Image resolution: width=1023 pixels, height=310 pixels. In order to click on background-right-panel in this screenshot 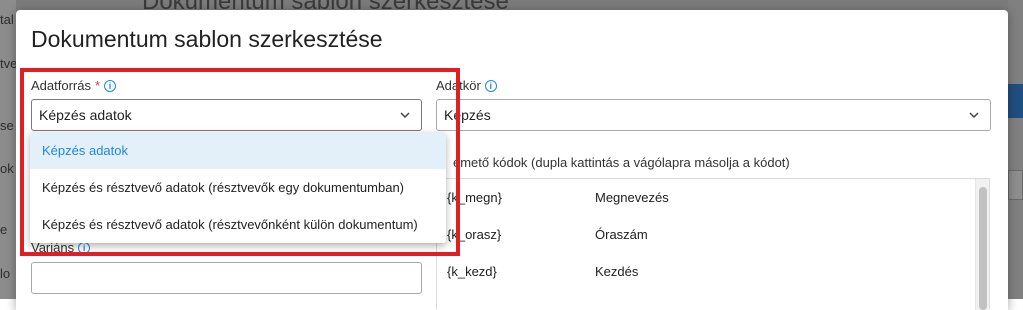, I will do `click(1015, 149)`.